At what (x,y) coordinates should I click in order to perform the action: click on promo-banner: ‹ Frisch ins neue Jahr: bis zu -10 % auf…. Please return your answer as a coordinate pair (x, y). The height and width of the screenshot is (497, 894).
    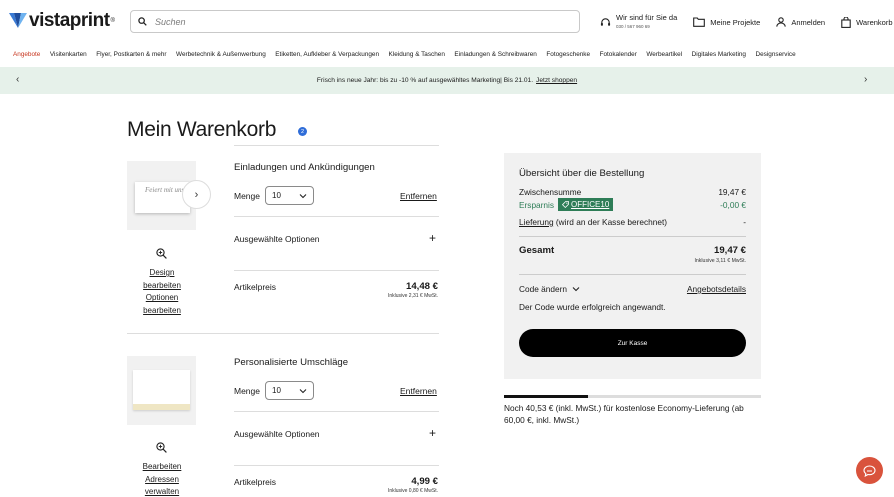
    Looking at the image, I should click on (447, 80).